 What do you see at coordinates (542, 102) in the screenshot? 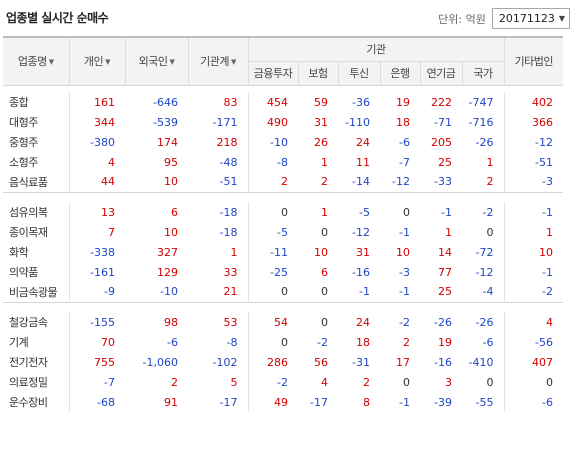
I see `cell-value: 402` at bounding box center [542, 102].